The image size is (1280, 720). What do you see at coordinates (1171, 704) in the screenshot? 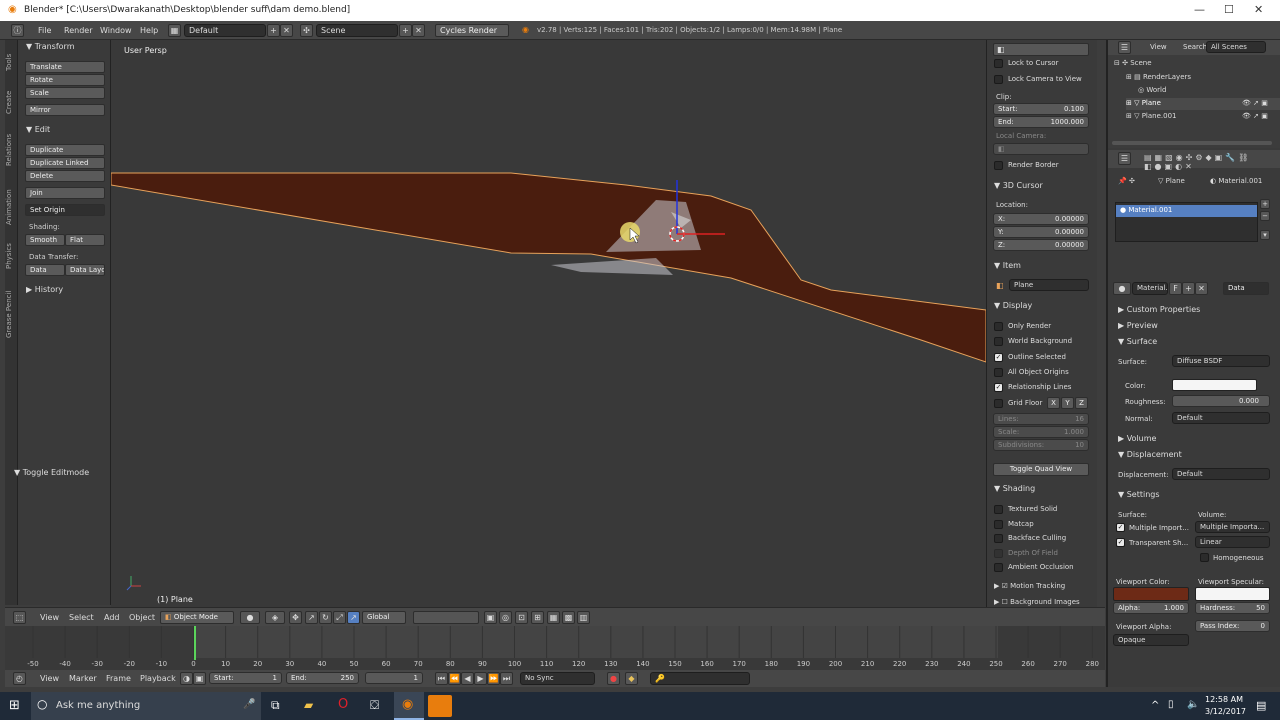
I see `network-icon: ▯` at bounding box center [1171, 704].